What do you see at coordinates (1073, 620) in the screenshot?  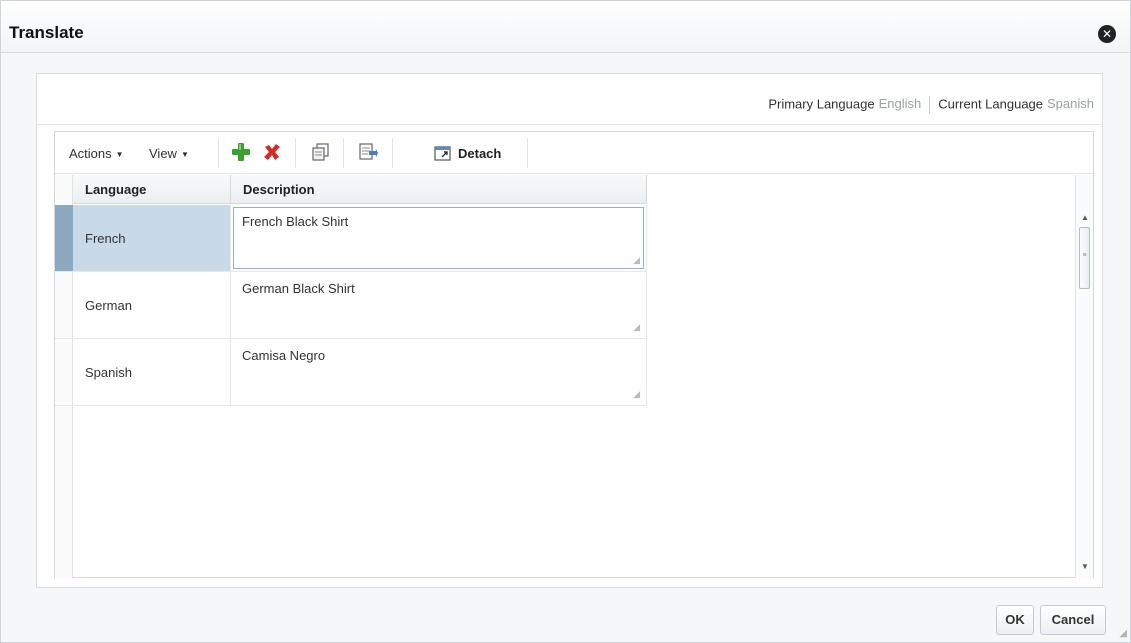 I see `cancel-button: Cancel` at bounding box center [1073, 620].